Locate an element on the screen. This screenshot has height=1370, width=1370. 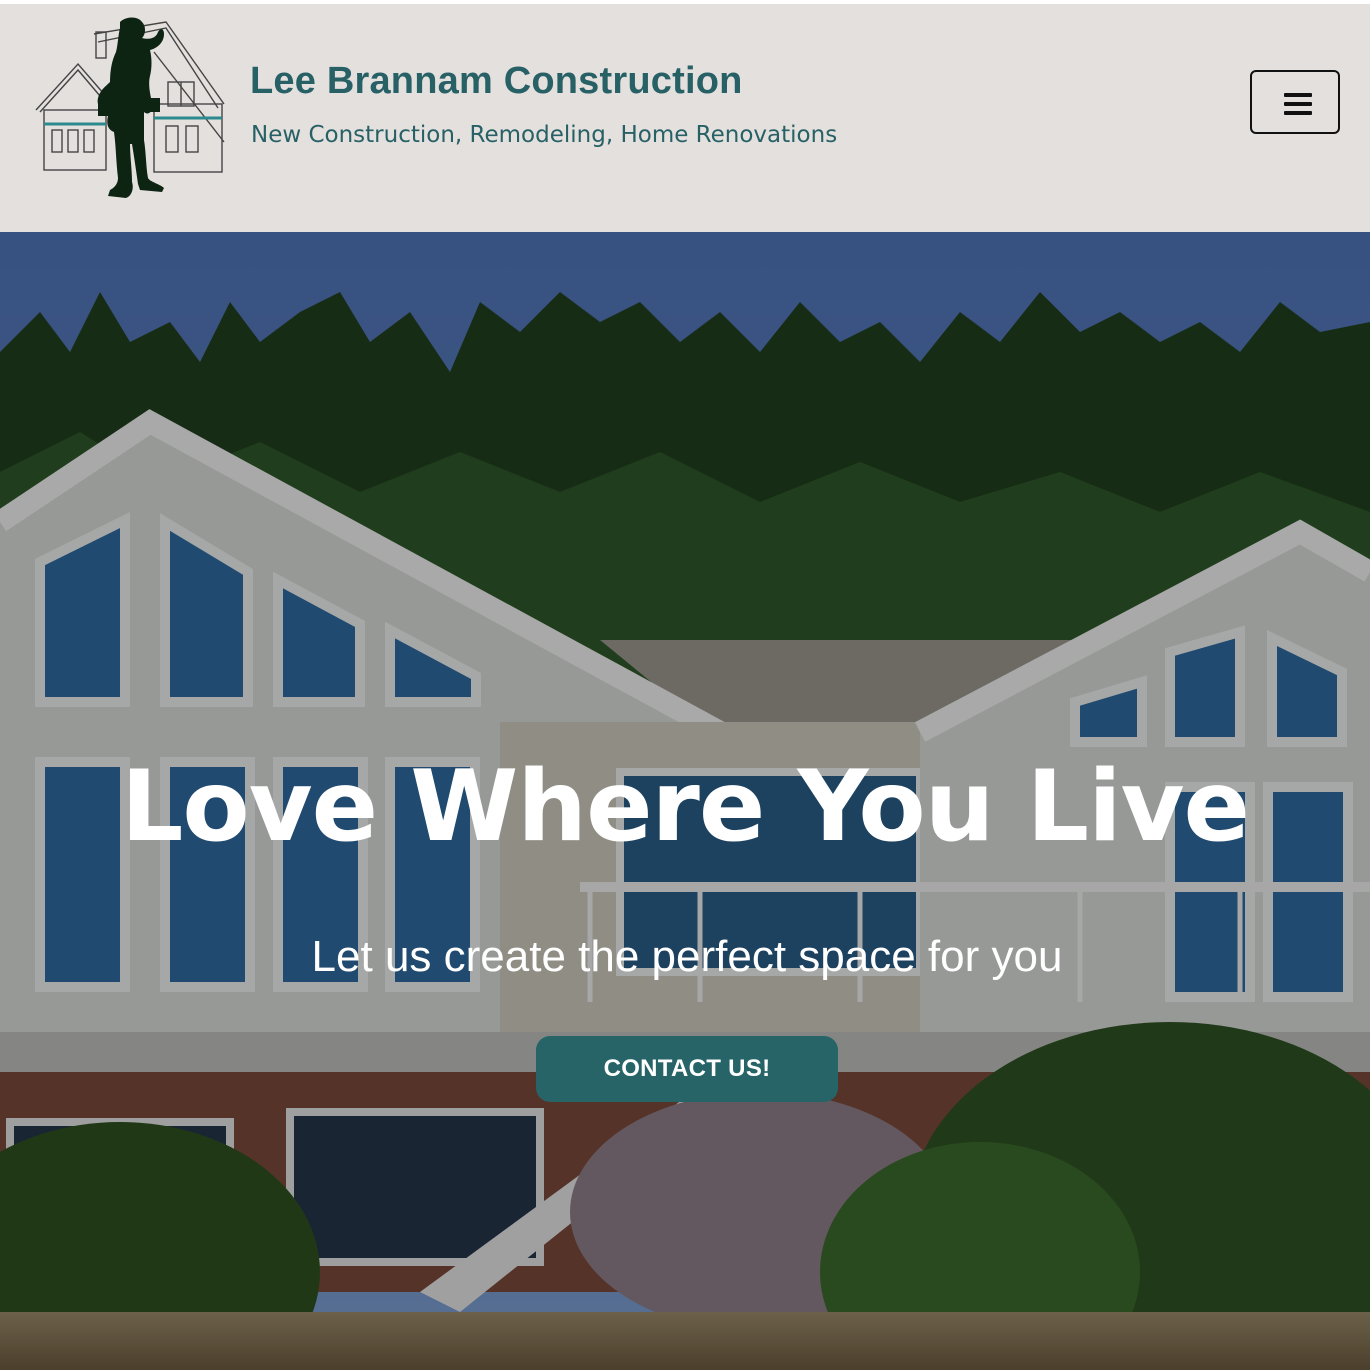
hero-title: Love Where You Live is located at coordinates (685, 807).